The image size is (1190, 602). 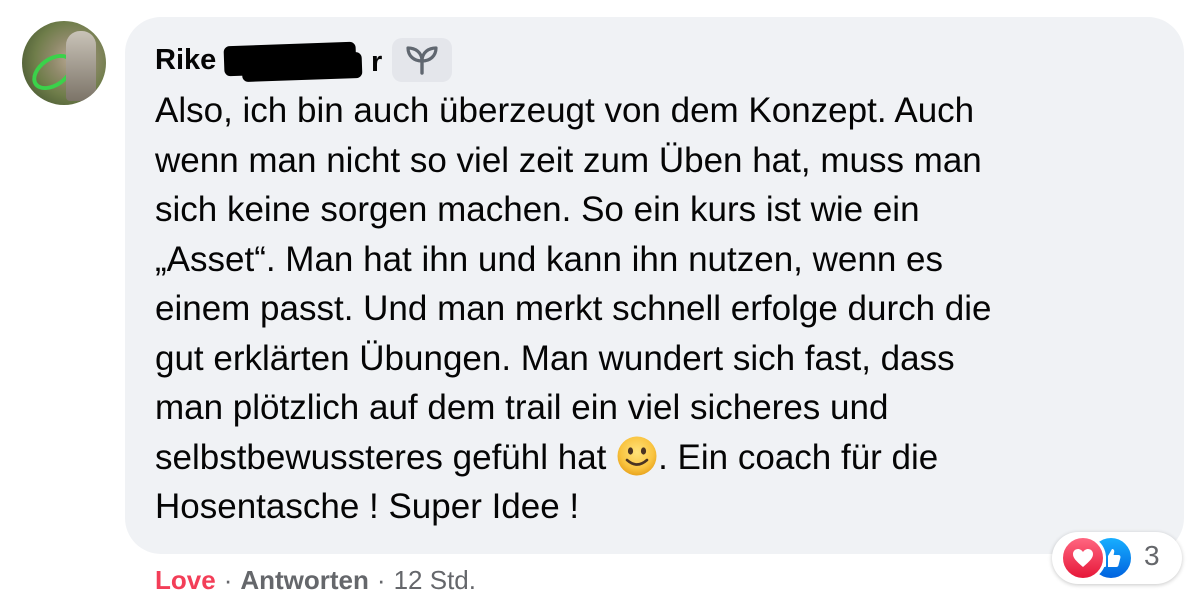 I want to click on new-member-badge, so click(x=422, y=60).